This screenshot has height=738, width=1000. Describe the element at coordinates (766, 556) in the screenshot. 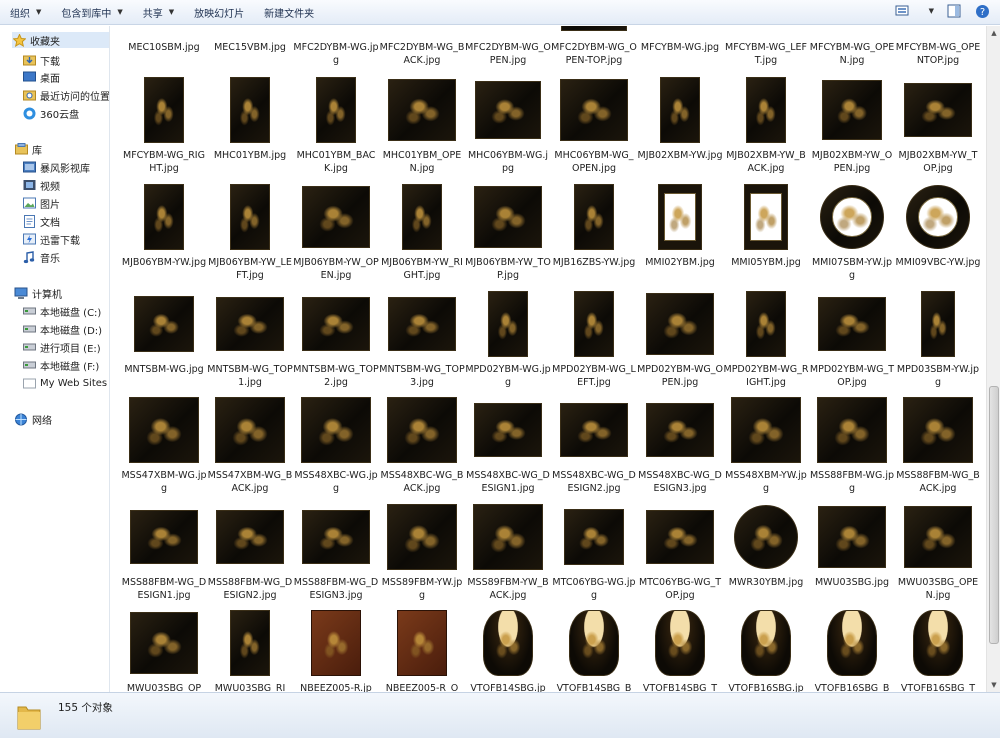

I see `file-tile: MWR30YBM.jpg` at that location.